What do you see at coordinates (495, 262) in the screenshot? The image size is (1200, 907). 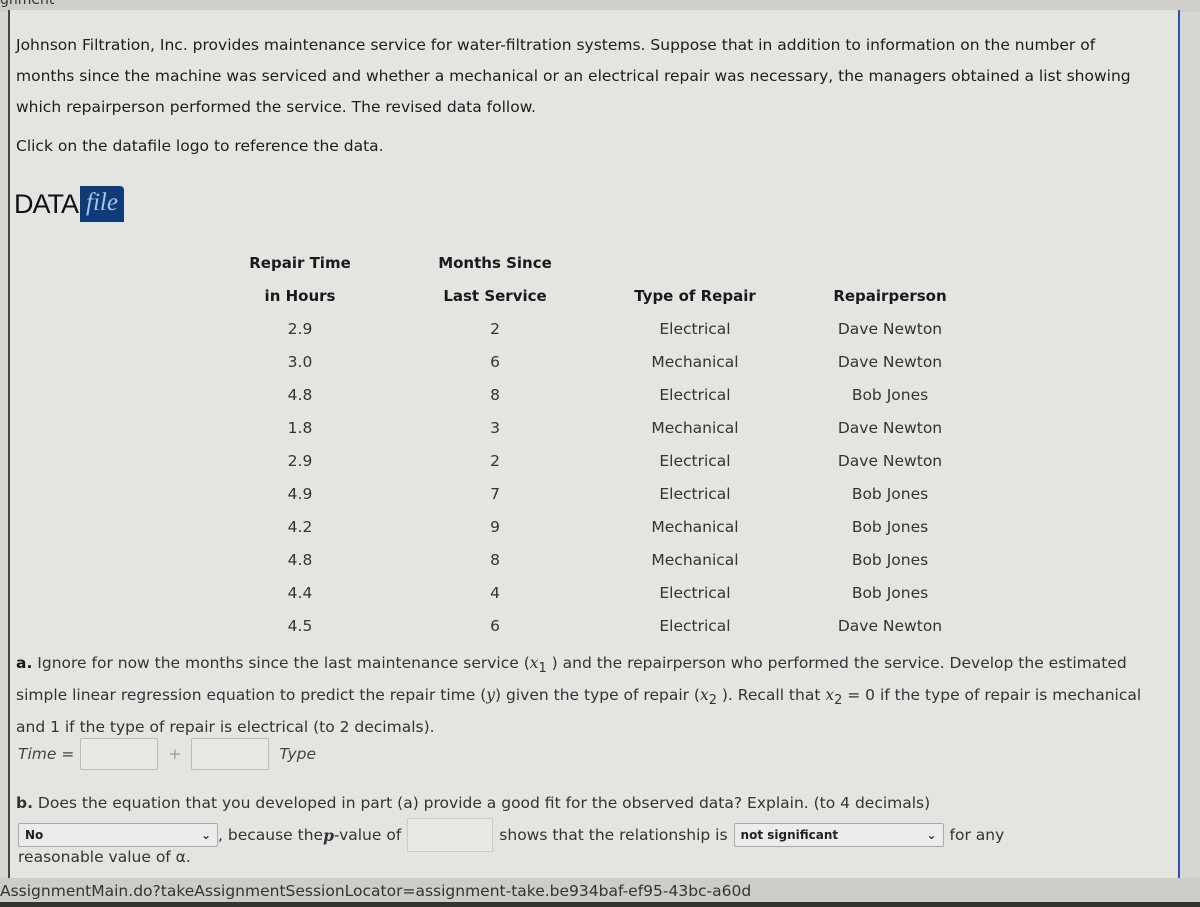 I see `header-months-since: Months Since` at bounding box center [495, 262].